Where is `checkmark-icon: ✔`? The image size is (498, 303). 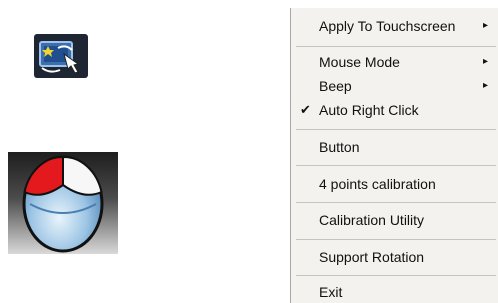 checkmark-icon: ✔ is located at coordinates (305, 109).